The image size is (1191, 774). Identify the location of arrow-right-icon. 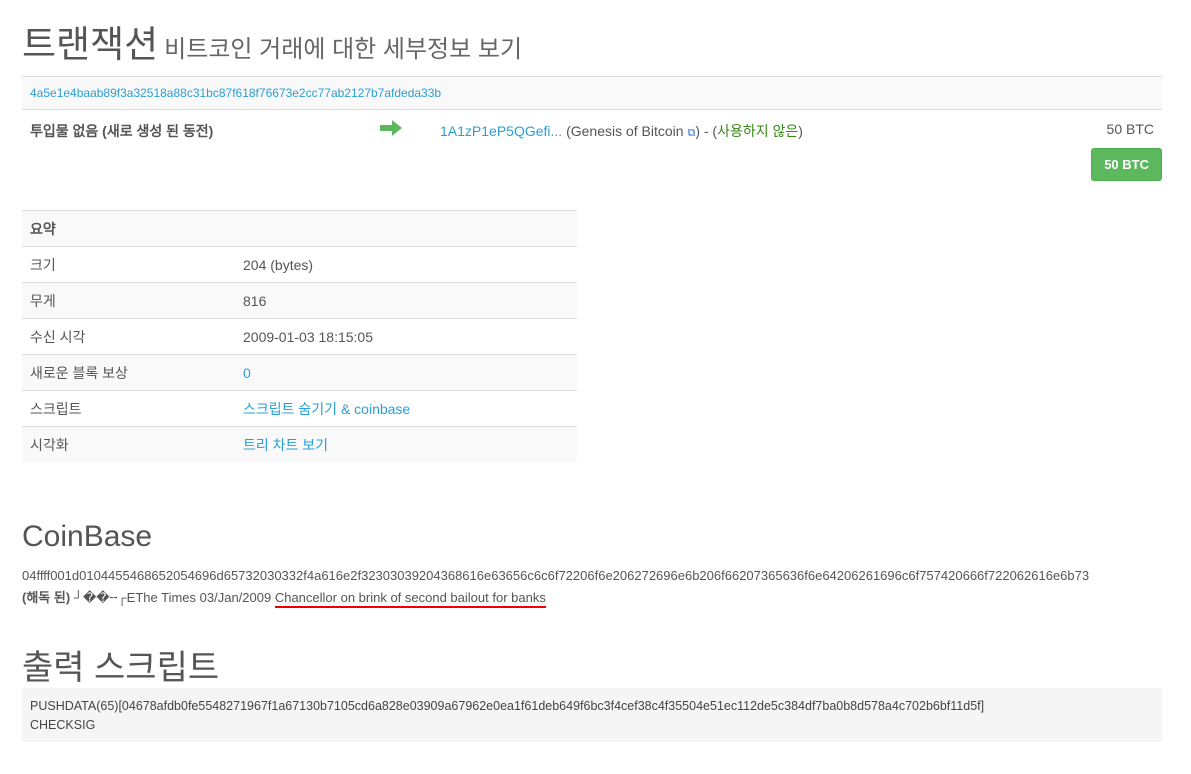
(391, 128).